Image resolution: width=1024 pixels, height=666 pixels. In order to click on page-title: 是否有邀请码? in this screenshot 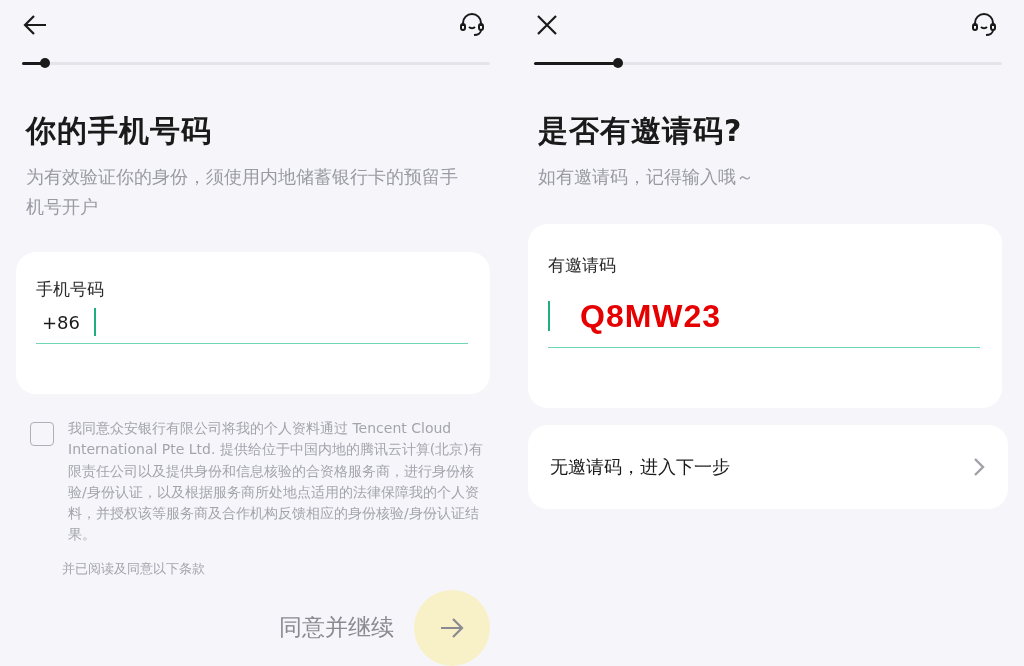, I will do `click(641, 131)`.